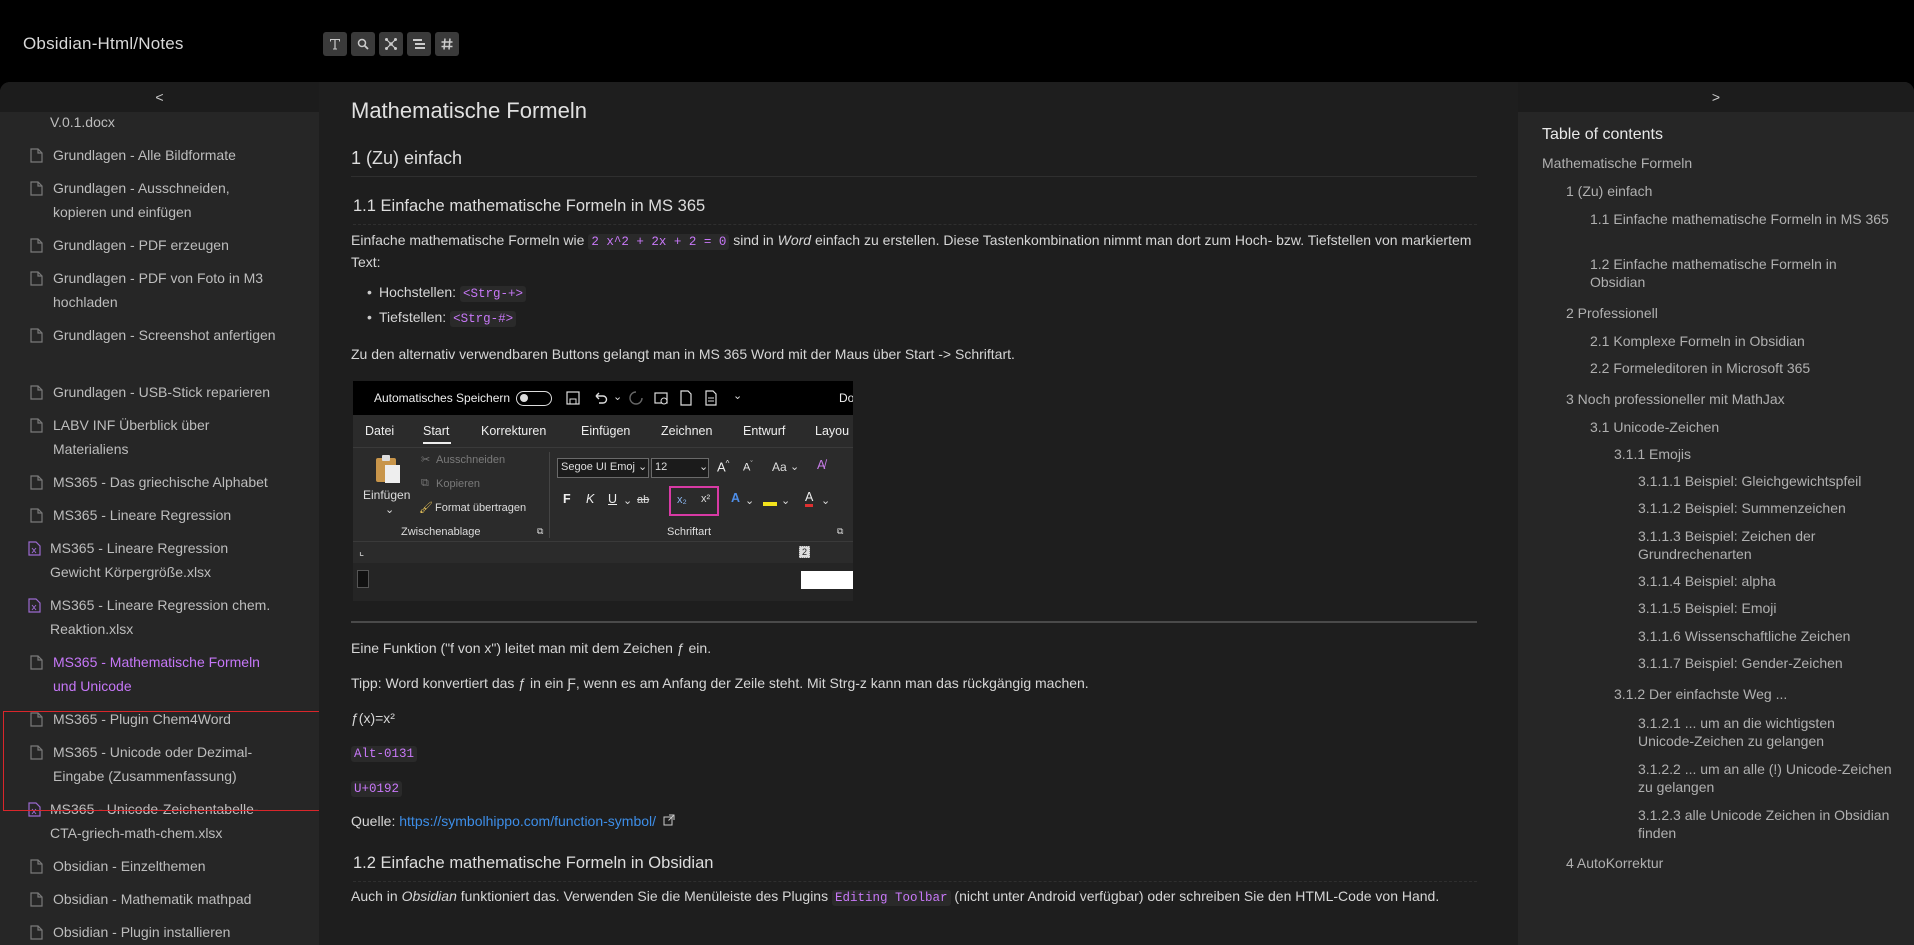 This screenshot has height=945, width=1914. What do you see at coordinates (159, 97) in the screenshot?
I see `collapse-left-button: <` at bounding box center [159, 97].